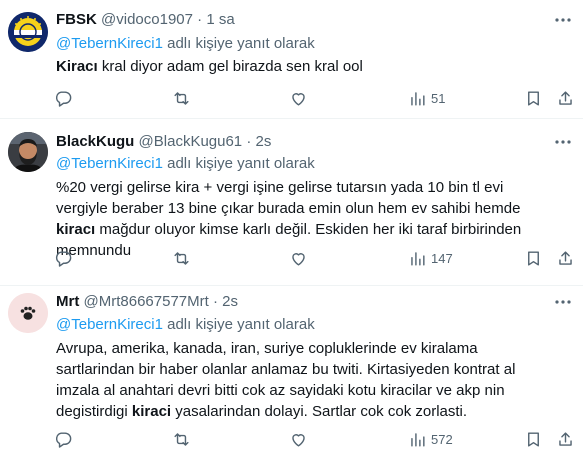  I want to click on tweet-header: FBSK @vidoco1907 · 1 sa, so click(314, 20).